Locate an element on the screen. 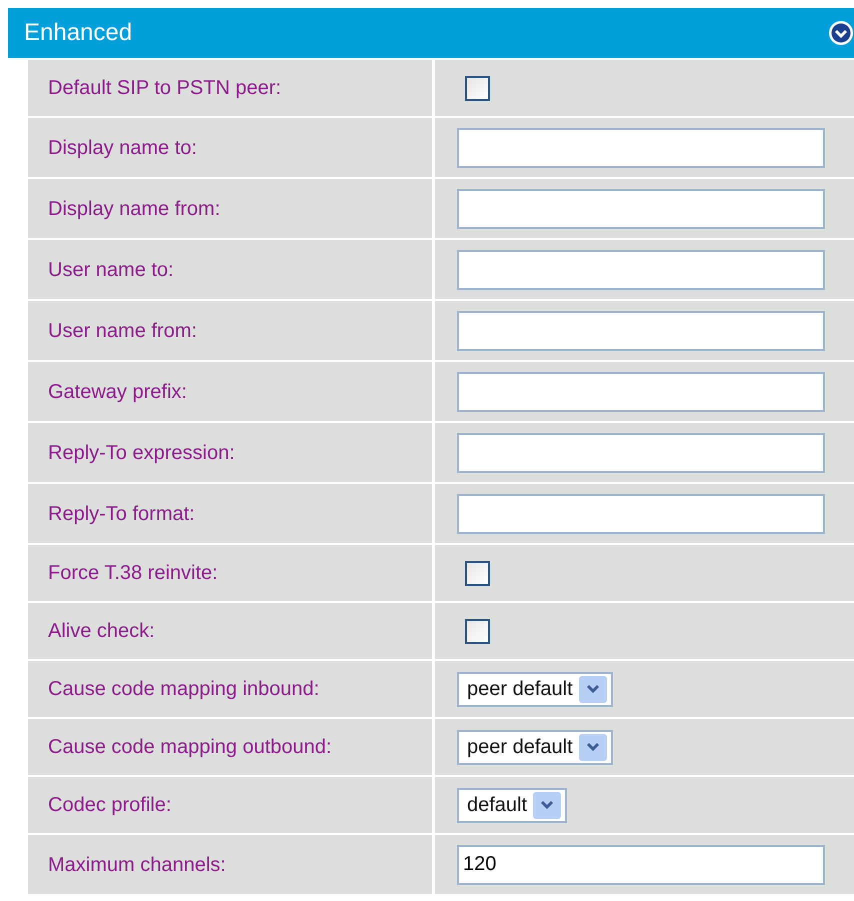  field-label: Force T.38 reinvite: is located at coordinates (230, 573).